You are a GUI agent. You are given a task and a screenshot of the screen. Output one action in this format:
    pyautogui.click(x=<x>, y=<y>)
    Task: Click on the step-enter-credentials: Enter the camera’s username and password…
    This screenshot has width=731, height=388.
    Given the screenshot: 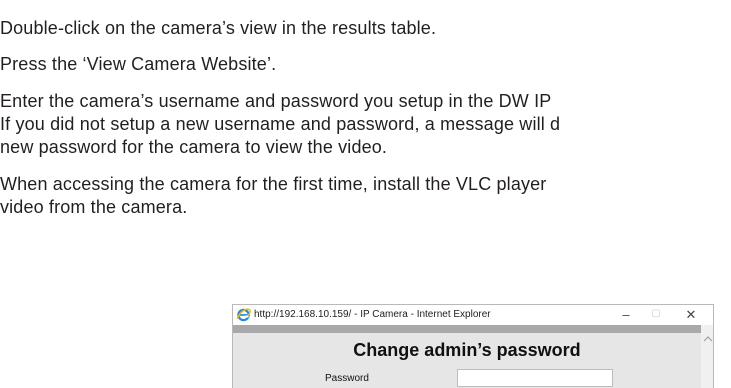 What is the action you would take?
    pyautogui.click(x=276, y=101)
    